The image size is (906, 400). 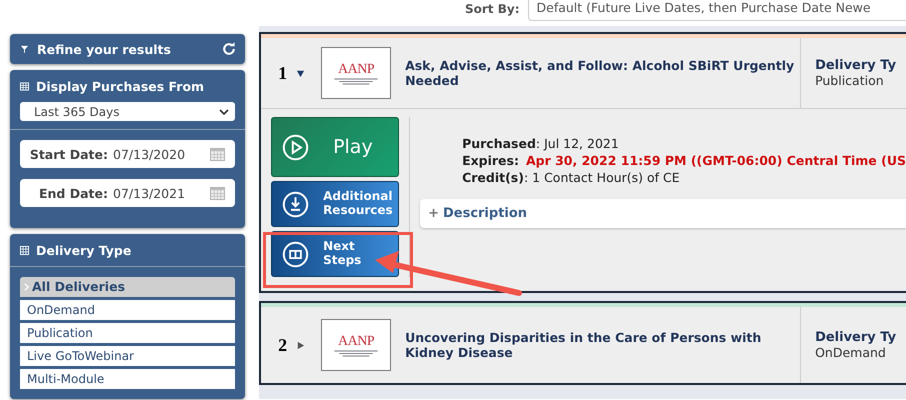 What do you see at coordinates (84, 250) in the screenshot?
I see `panel-title: Delivery Type` at bounding box center [84, 250].